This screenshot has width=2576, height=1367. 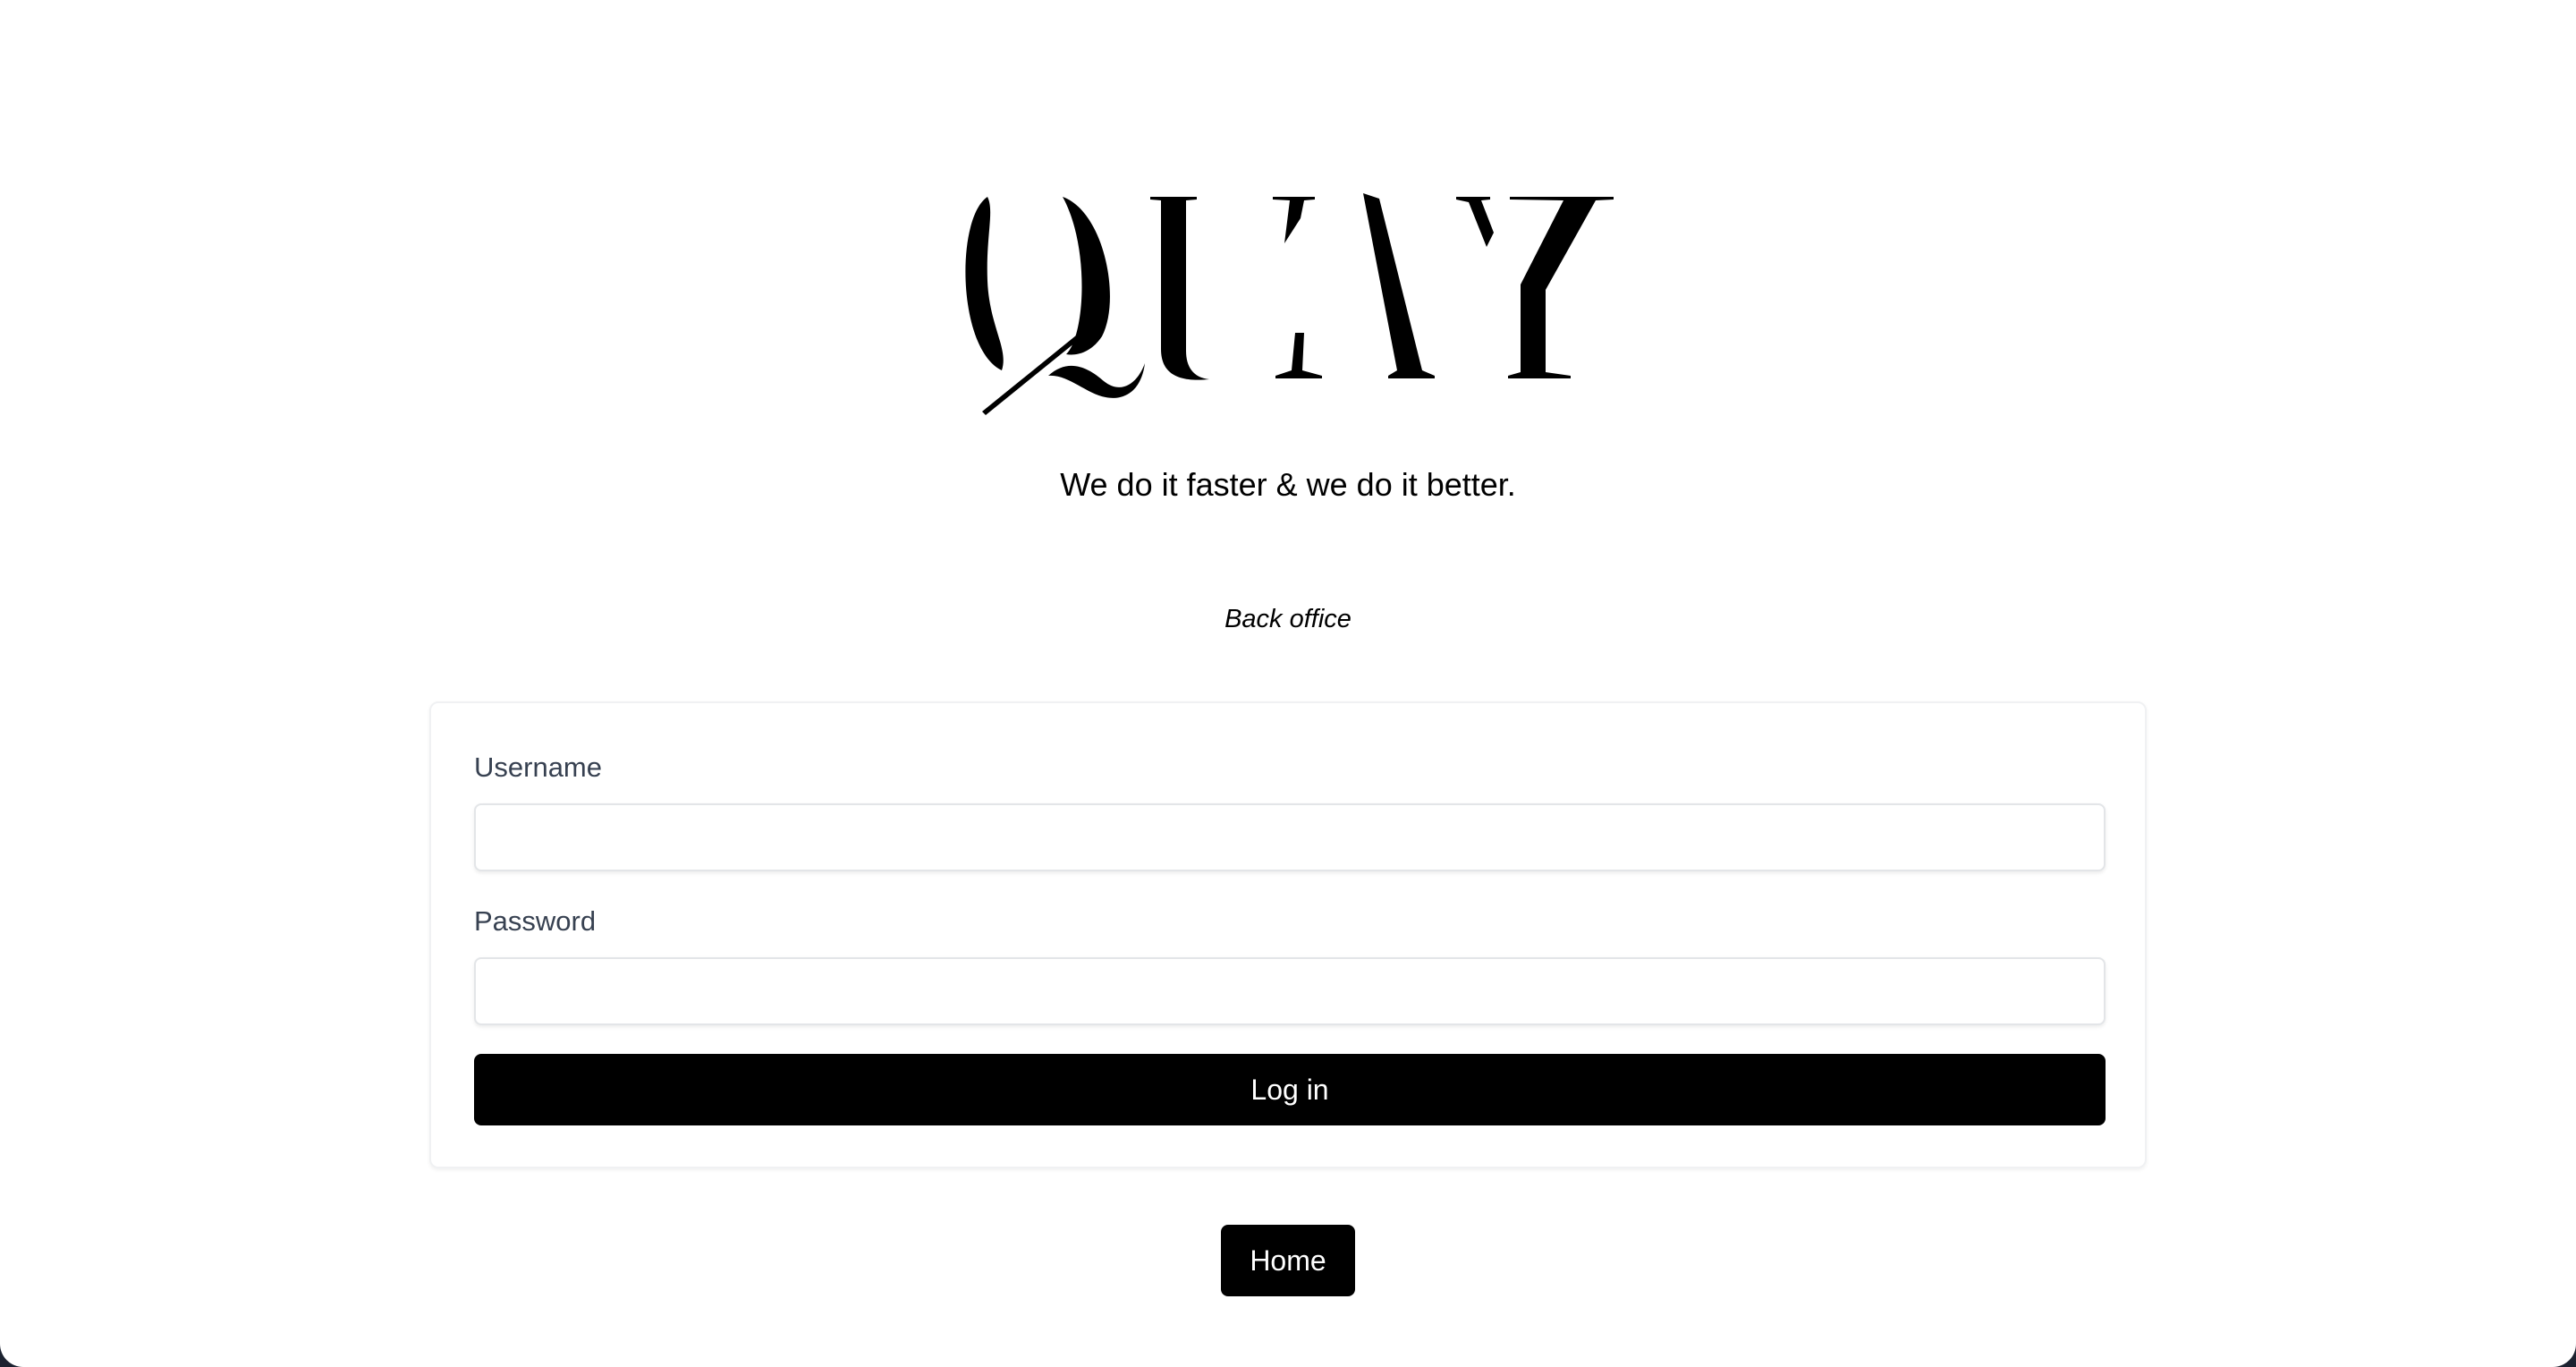 I want to click on password-label: Password, so click(x=535, y=921).